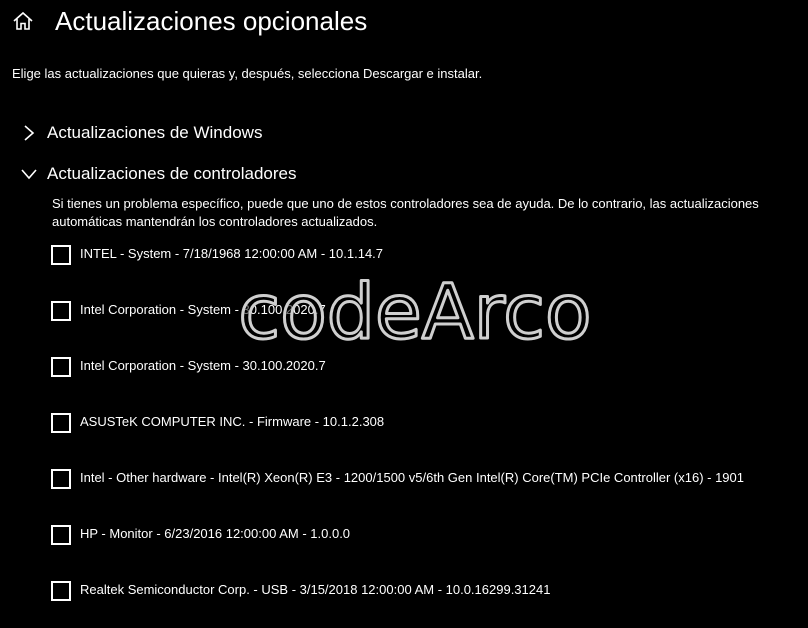 This screenshot has height=628, width=808. What do you see at coordinates (211, 21) in the screenshot?
I see `page-title: Actualizaciones opcionales` at bounding box center [211, 21].